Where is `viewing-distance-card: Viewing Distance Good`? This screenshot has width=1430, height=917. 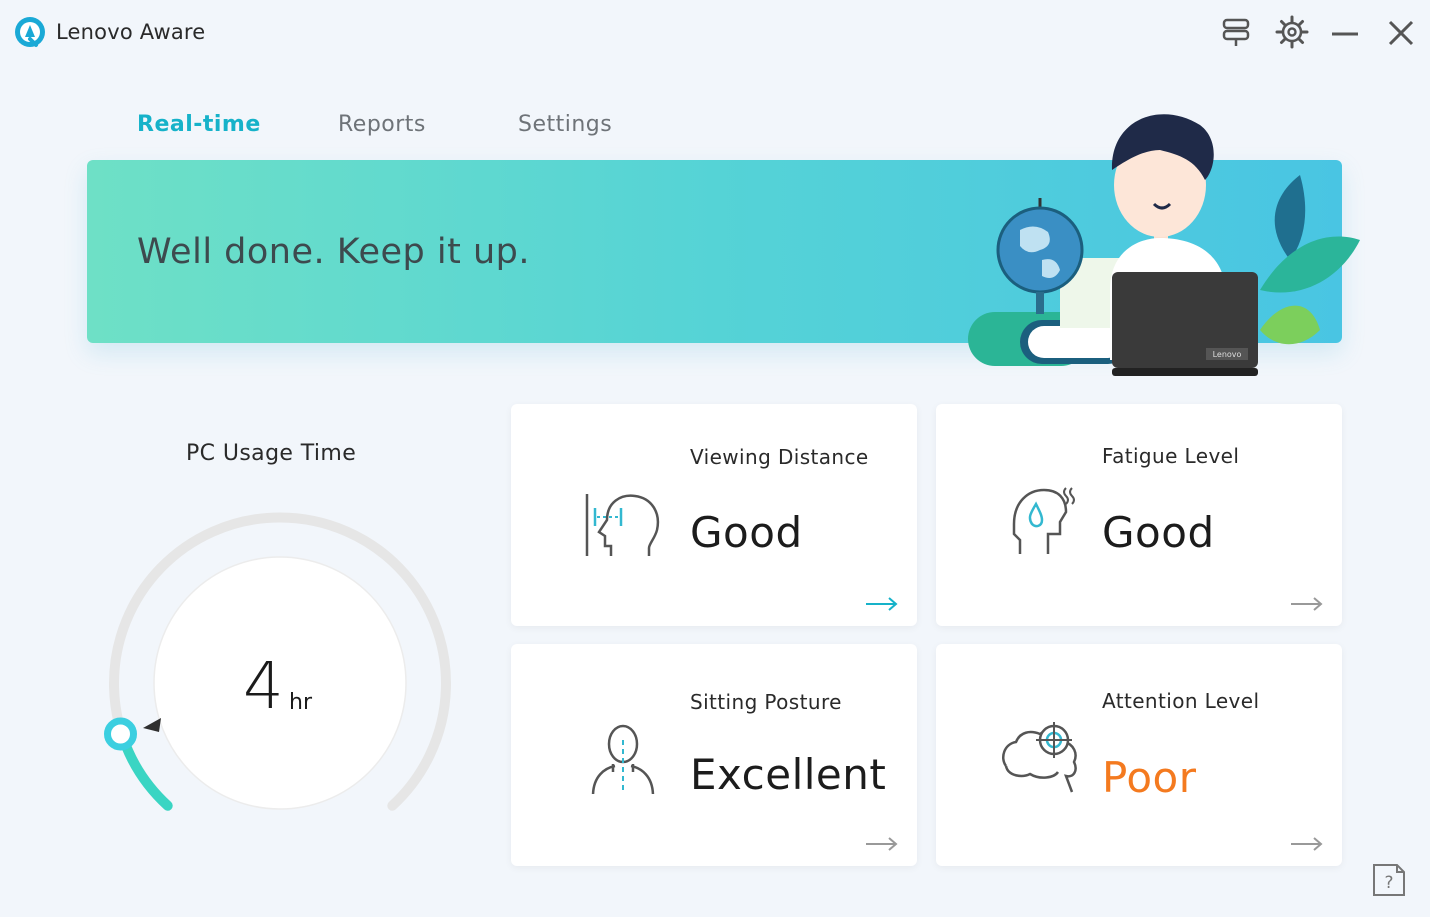
viewing-distance-card: Viewing Distance Good is located at coordinates (714, 515).